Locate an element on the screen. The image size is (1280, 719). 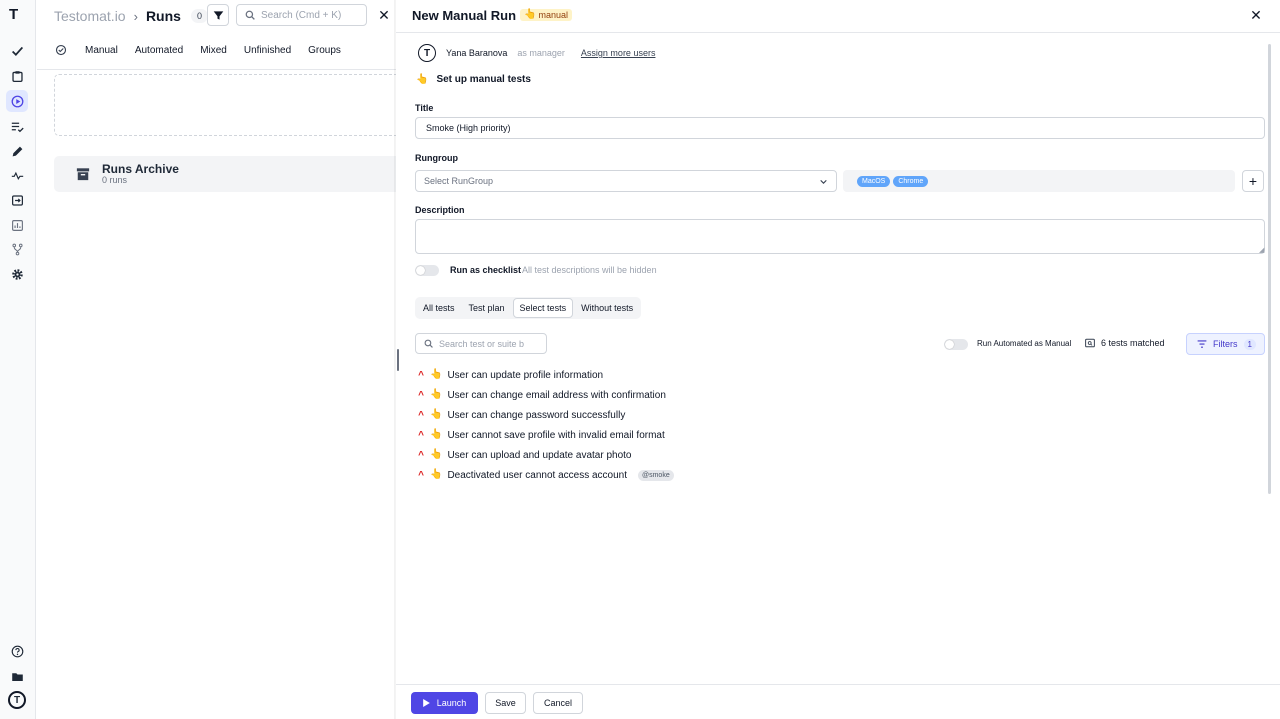
run-automated-label: Run Automated as Manual is located at coordinates (1024, 343).